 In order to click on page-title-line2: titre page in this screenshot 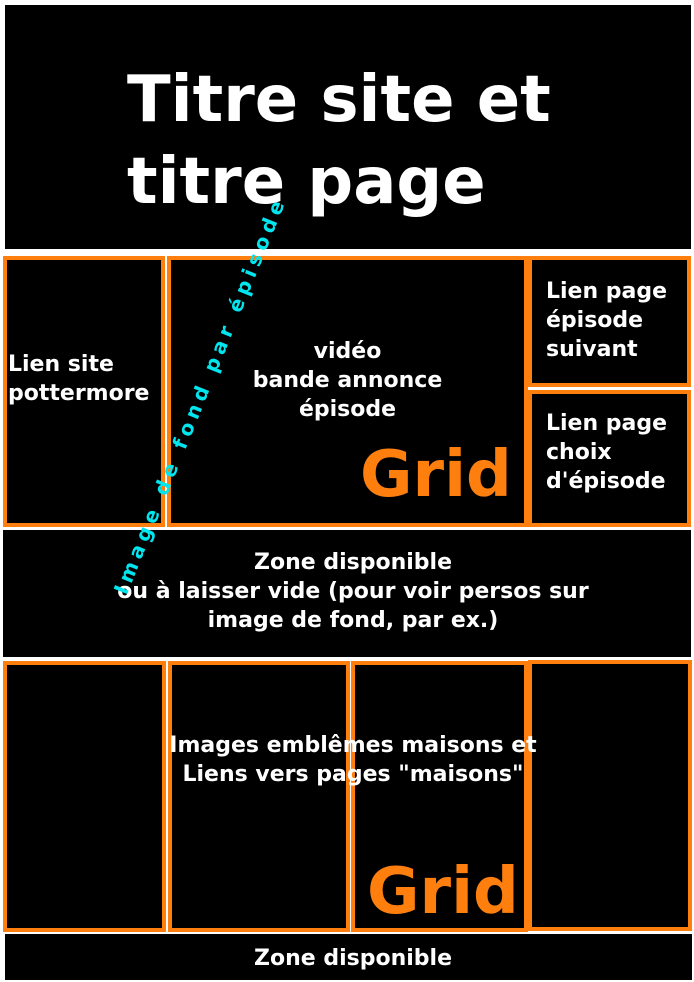, I will do `click(306, 182)`.